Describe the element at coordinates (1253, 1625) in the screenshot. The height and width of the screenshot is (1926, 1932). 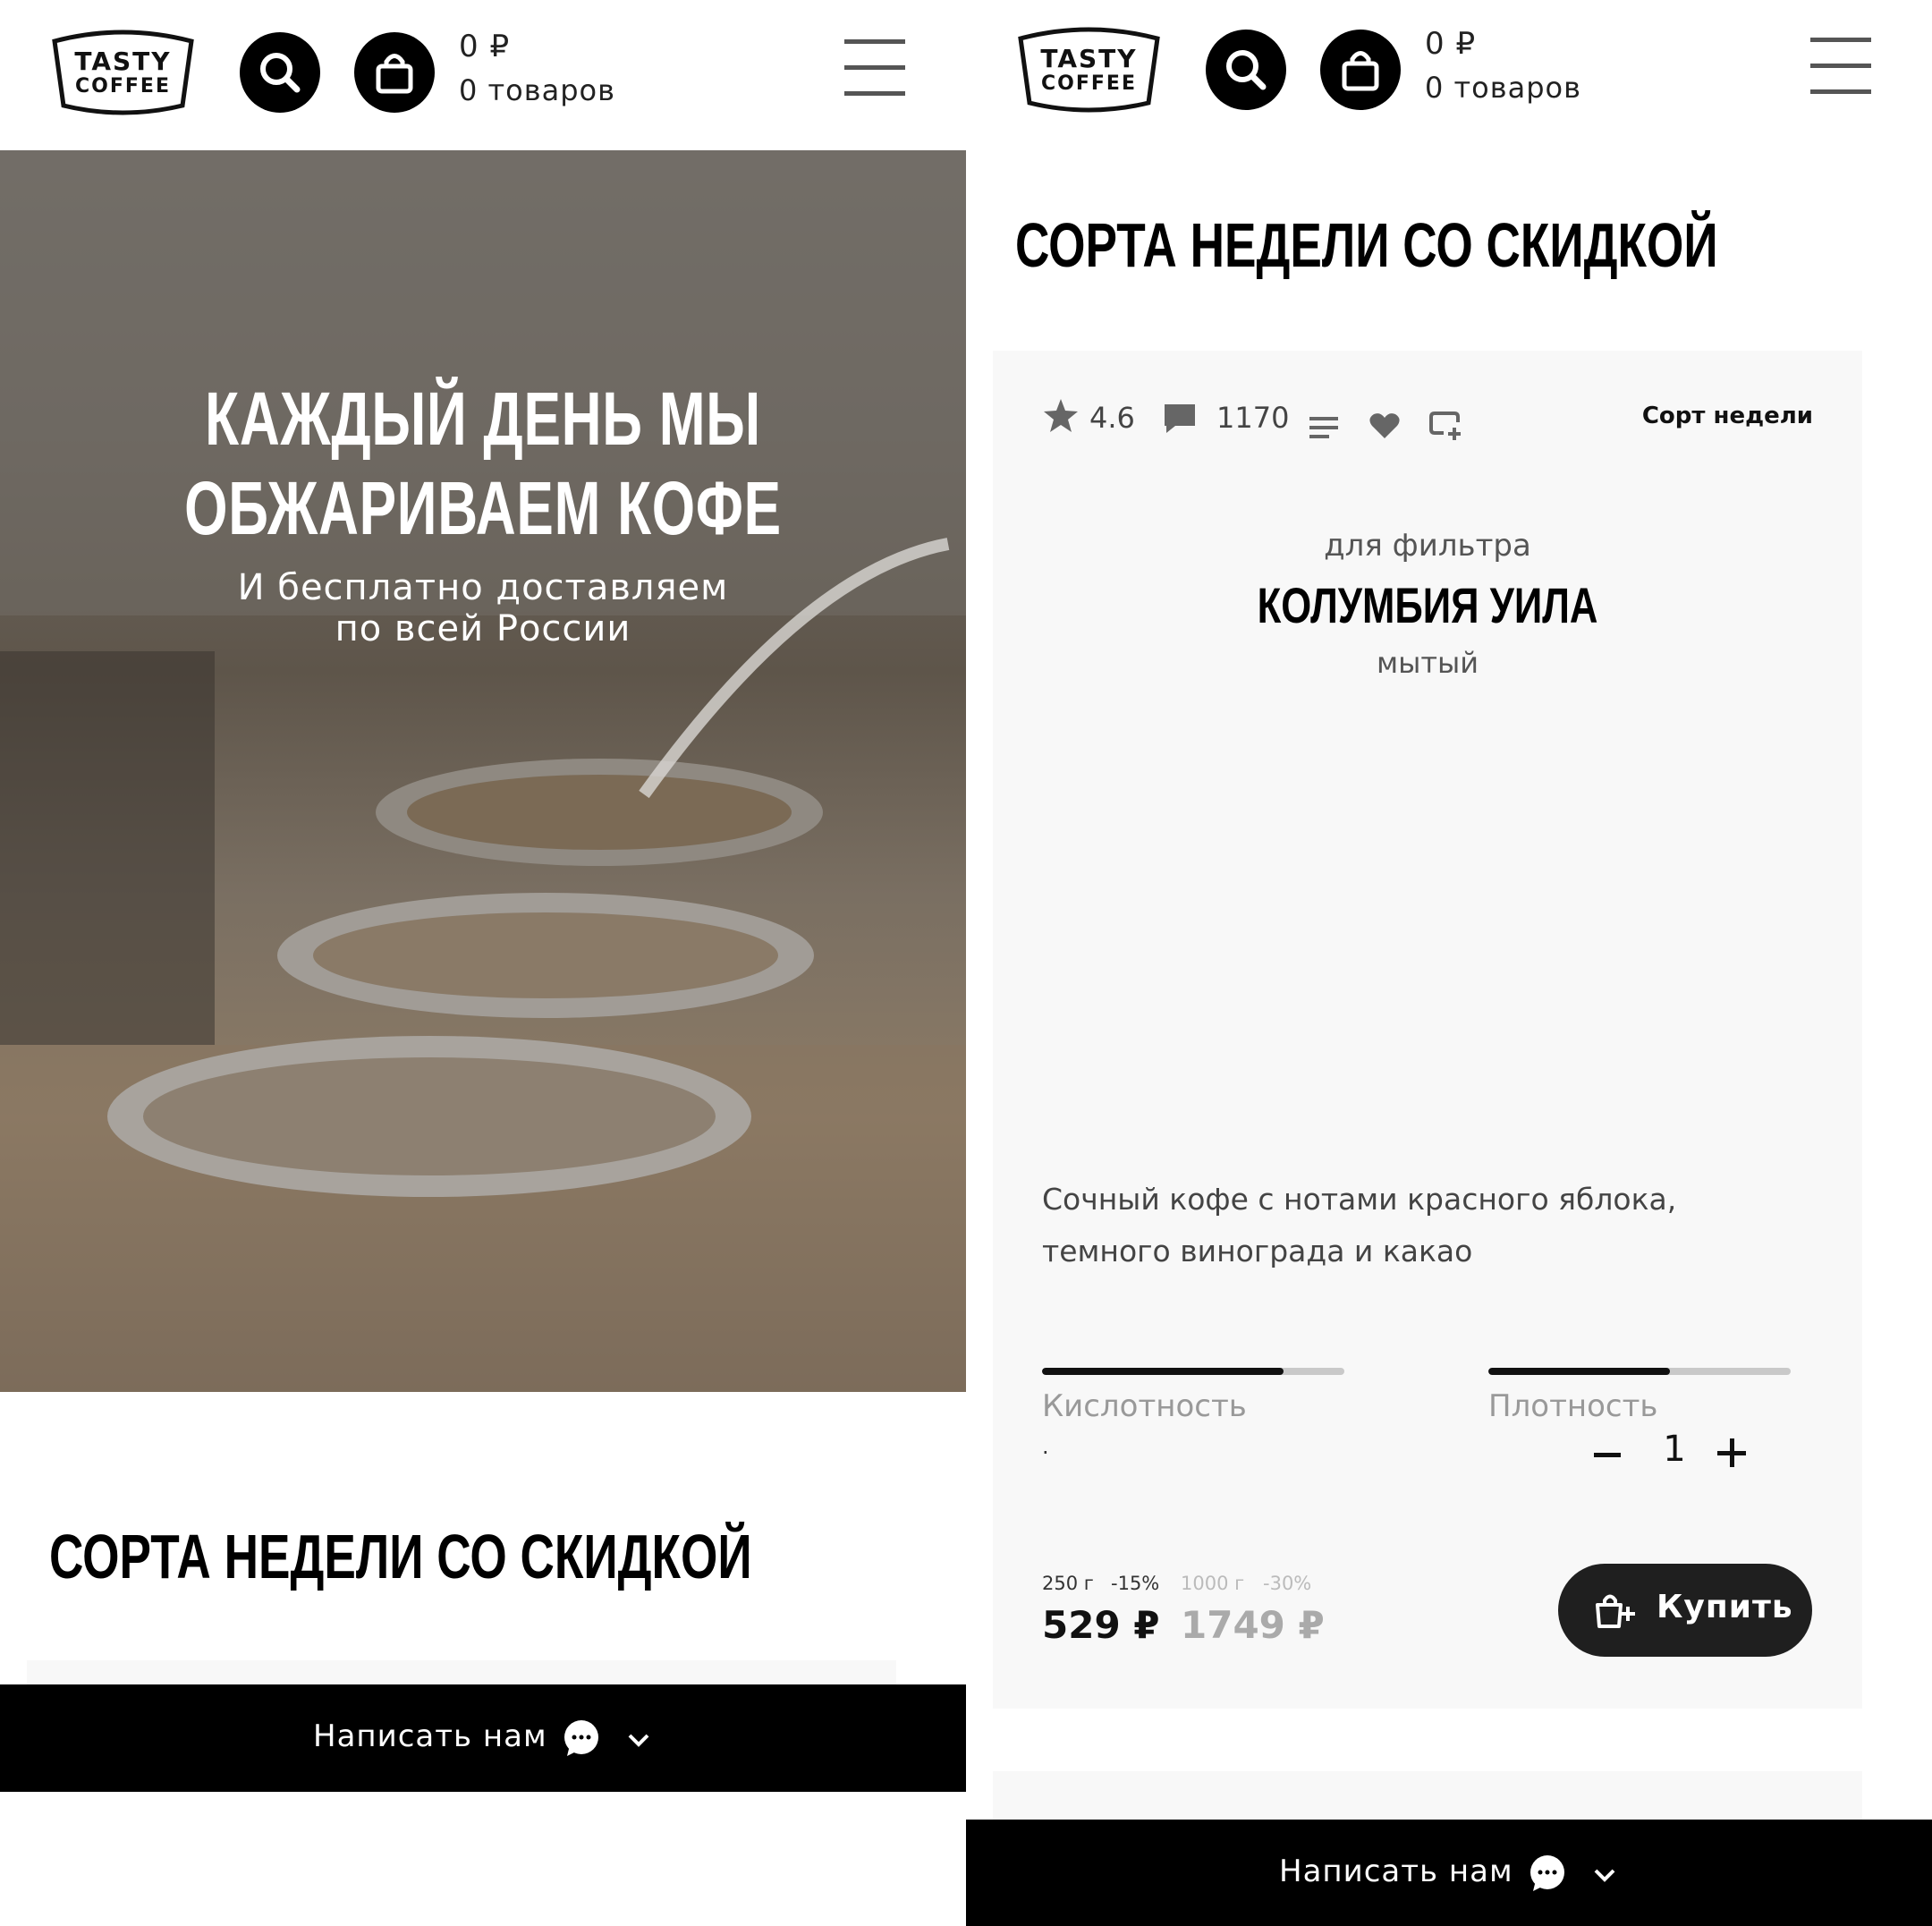
I see `price-1000: 1749 ₽` at that location.